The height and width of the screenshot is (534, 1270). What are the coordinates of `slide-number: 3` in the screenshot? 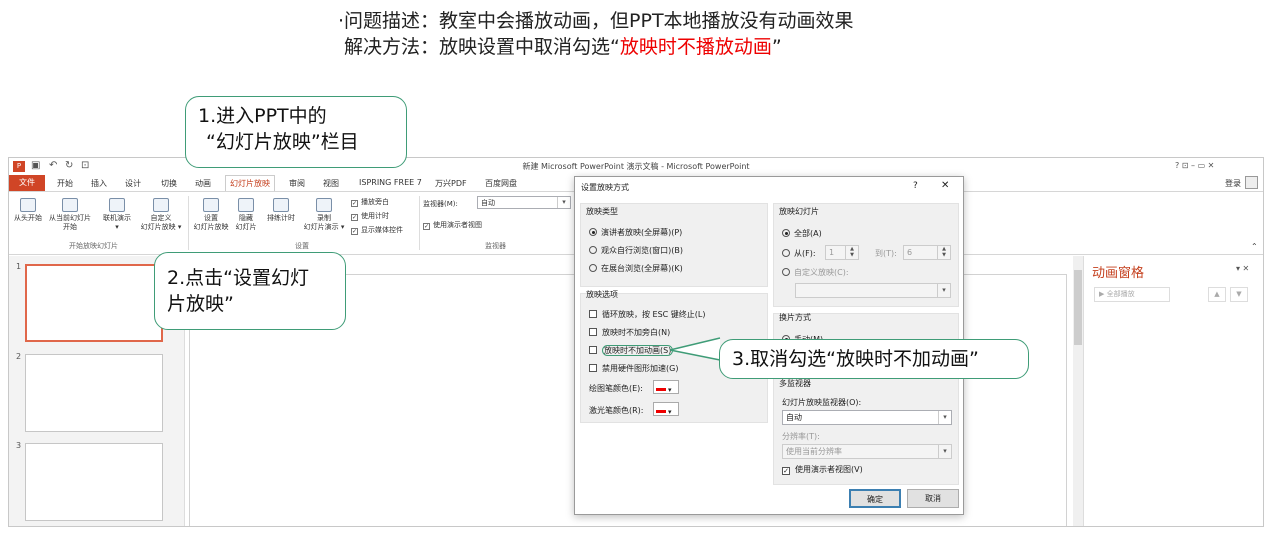 It's located at (19, 445).